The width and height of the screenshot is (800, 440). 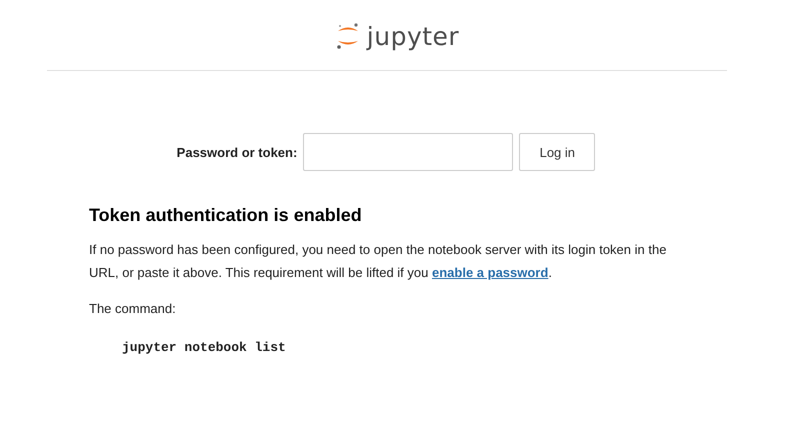 What do you see at coordinates (378, 261) in the screenshot?
I see `info-paragraph: If no password has been configured, you need to open the notebook server with its login token in the URL, or paste it above. This requirement will be lifted if you enable a password.` at bounding box center [378, 261].